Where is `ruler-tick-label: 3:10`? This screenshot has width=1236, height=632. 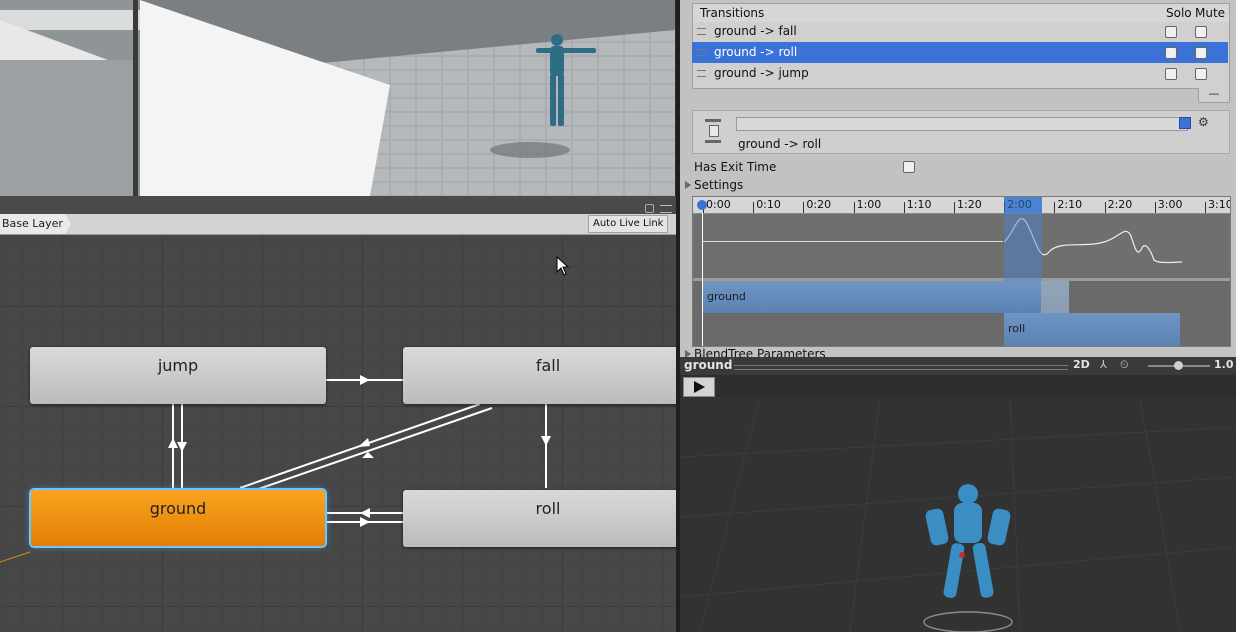 ruler-tick-label: 3:10 is located at coordinates (1219, 204).